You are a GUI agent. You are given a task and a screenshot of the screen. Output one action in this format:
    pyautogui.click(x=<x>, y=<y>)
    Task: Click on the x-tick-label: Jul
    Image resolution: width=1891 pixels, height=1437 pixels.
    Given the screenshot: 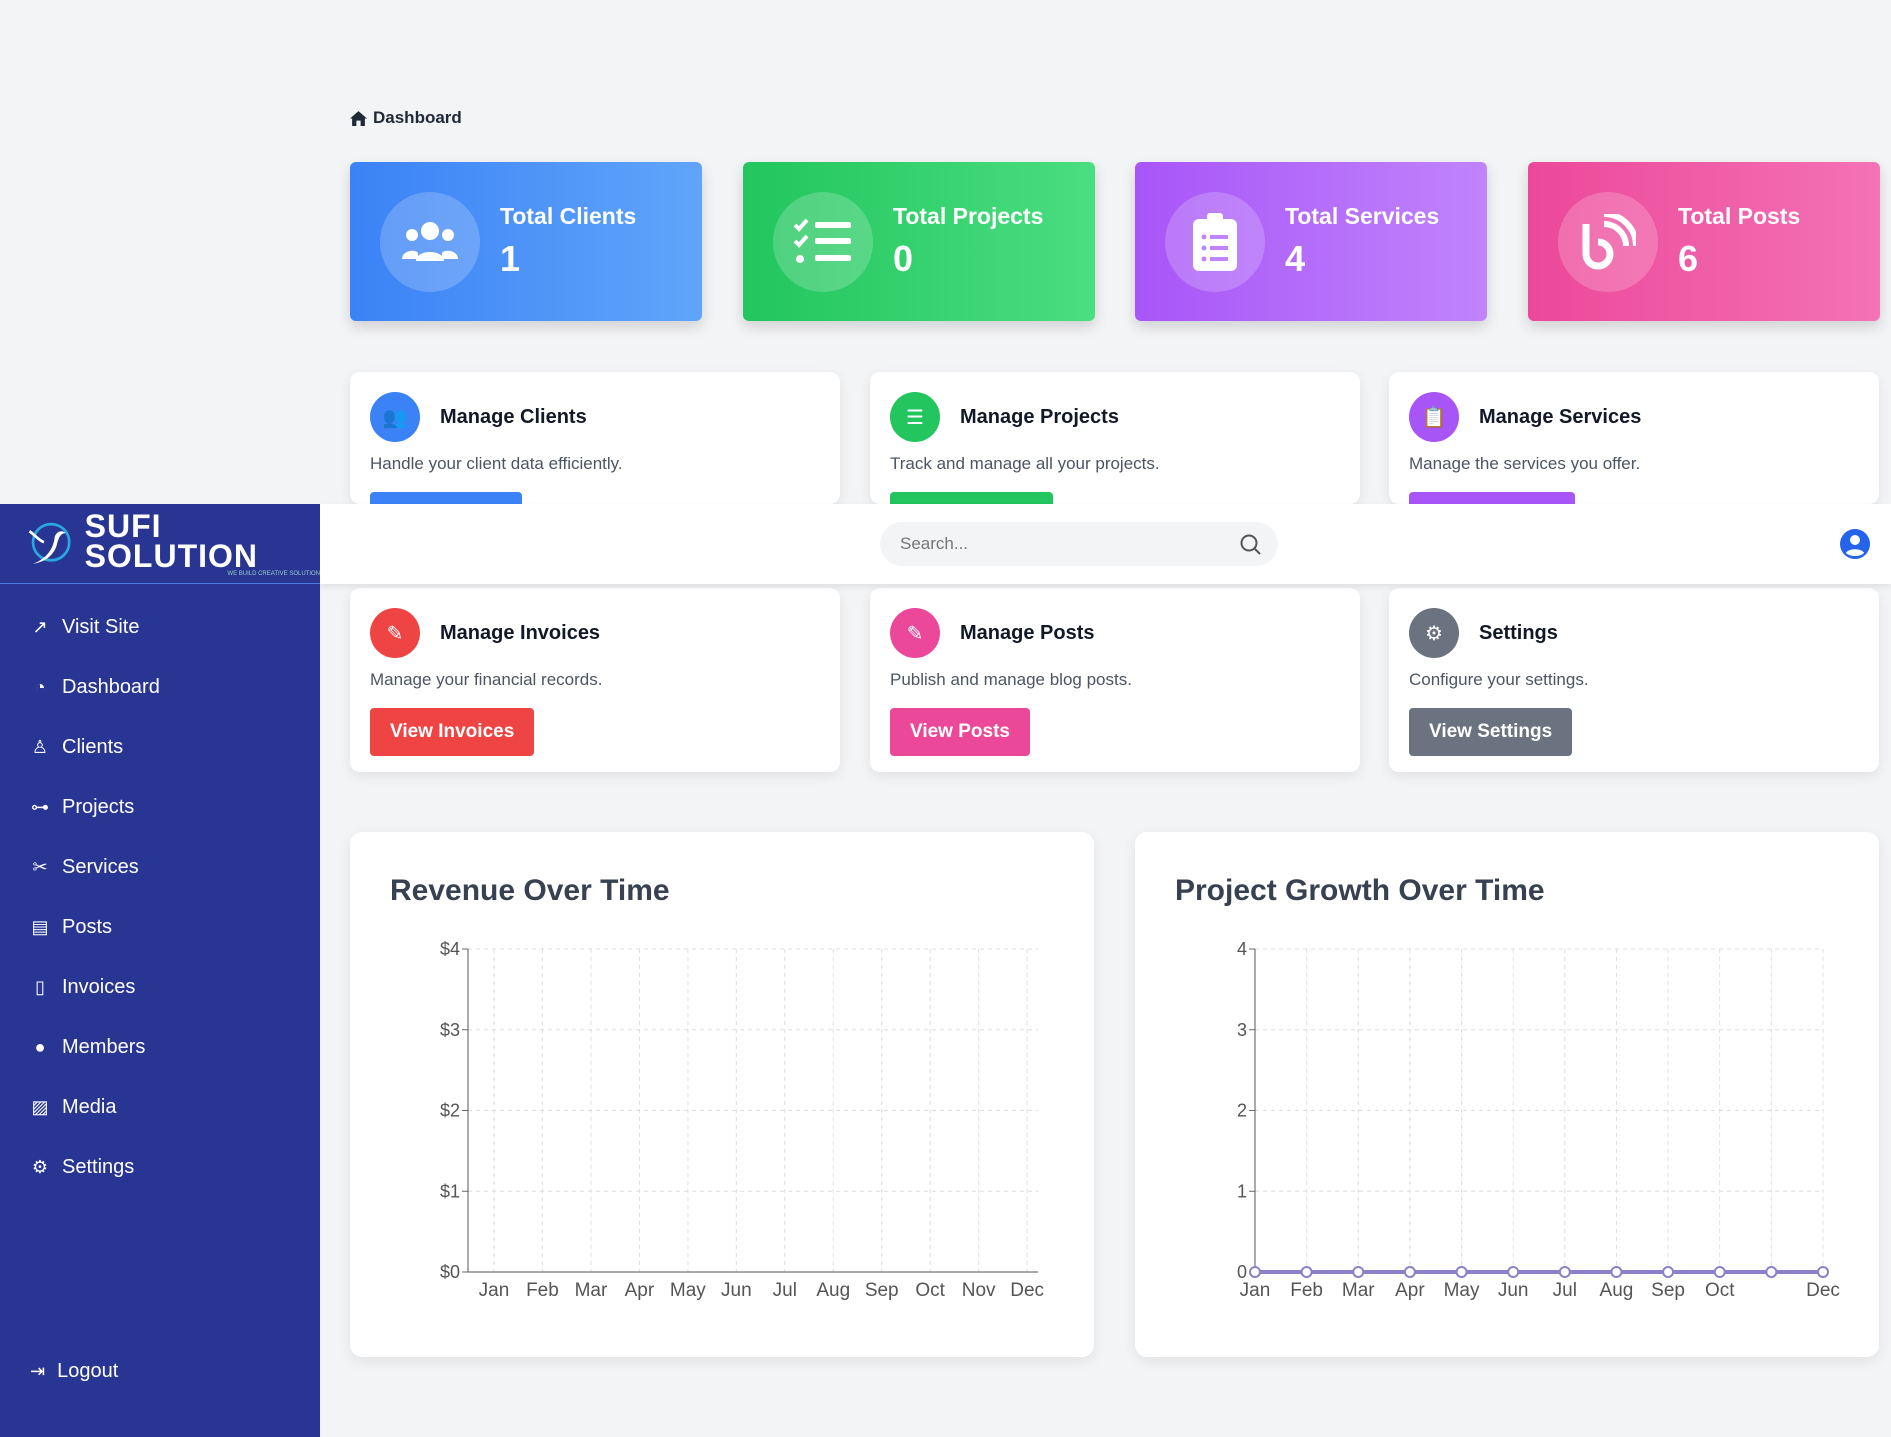 What is the action you would take?
    pyautogui.click(x=785, y=1290)
    